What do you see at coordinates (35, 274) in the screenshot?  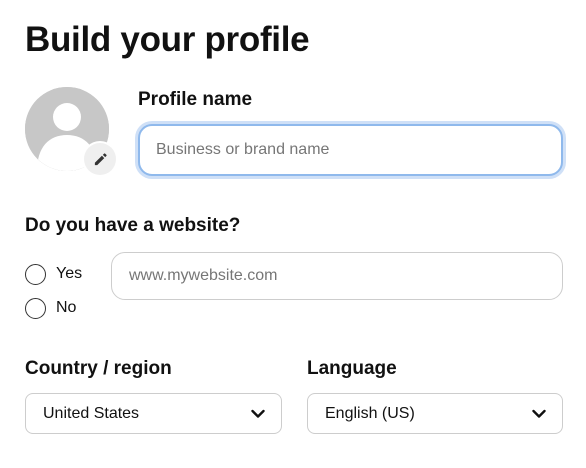 I see `radio-yes-button` at bounding box center [35, 274].